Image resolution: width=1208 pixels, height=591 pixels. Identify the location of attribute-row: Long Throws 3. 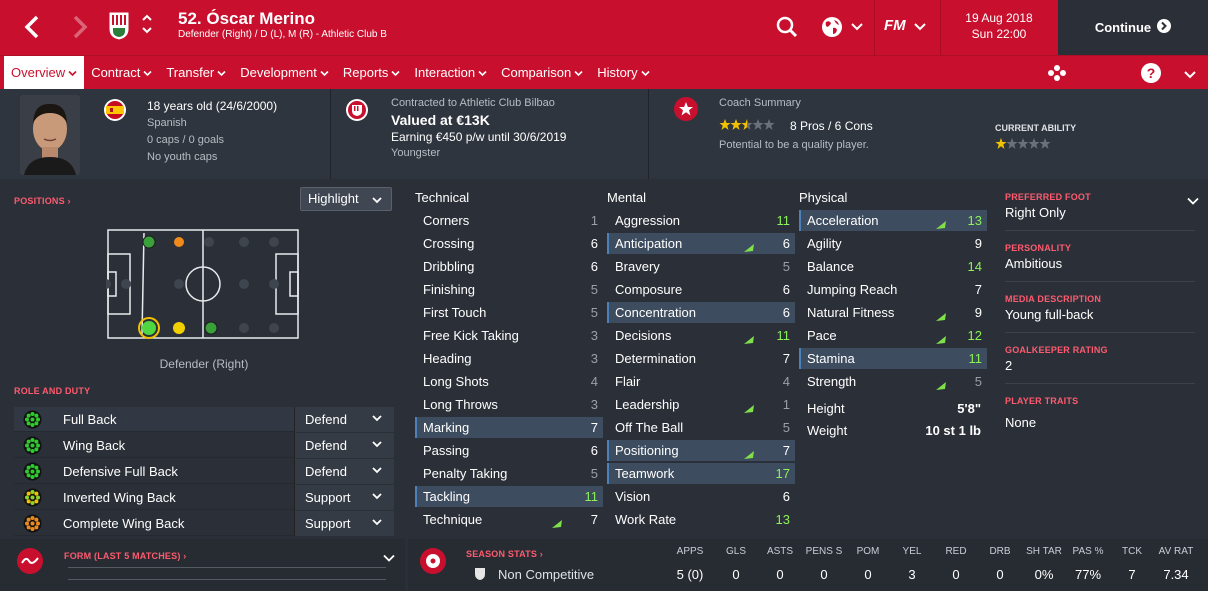
(509, 404).